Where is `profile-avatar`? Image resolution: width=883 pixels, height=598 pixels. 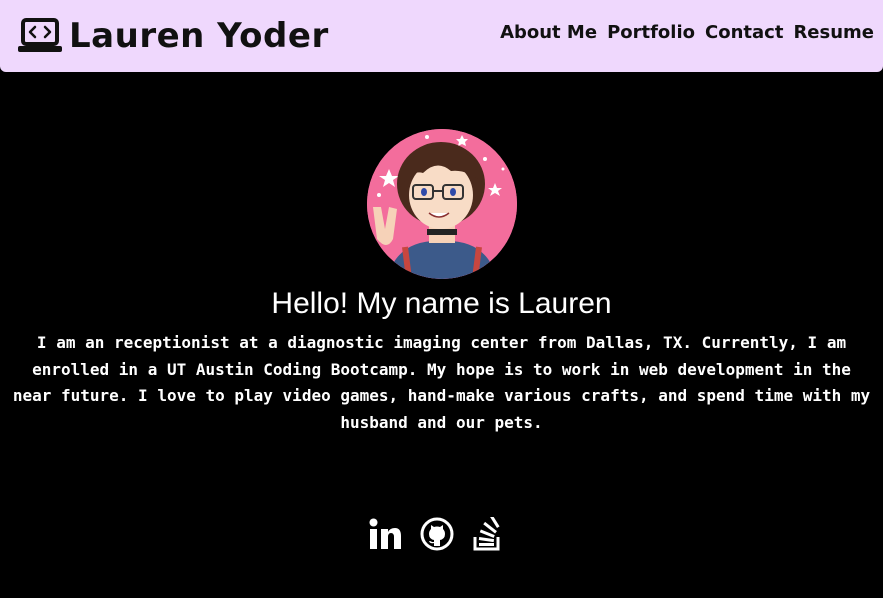 profile-avatar is located at coordinates (442, 204).